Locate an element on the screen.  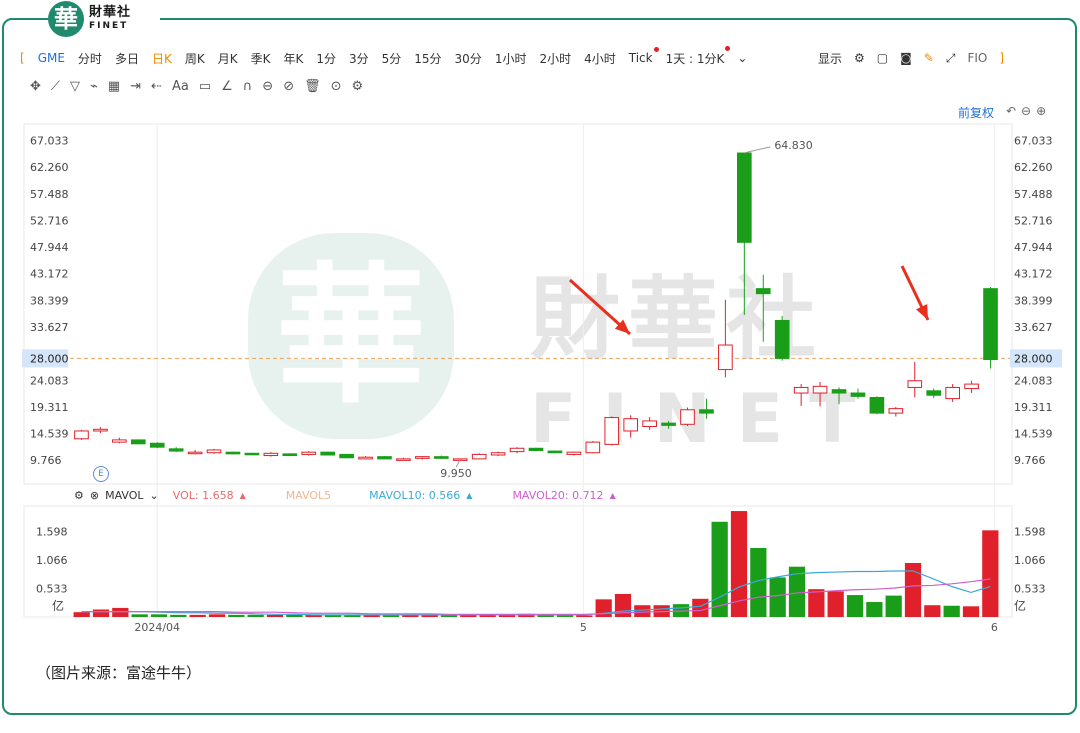
volume-unit-right: 亿 is located at coordinates (1020, 605).